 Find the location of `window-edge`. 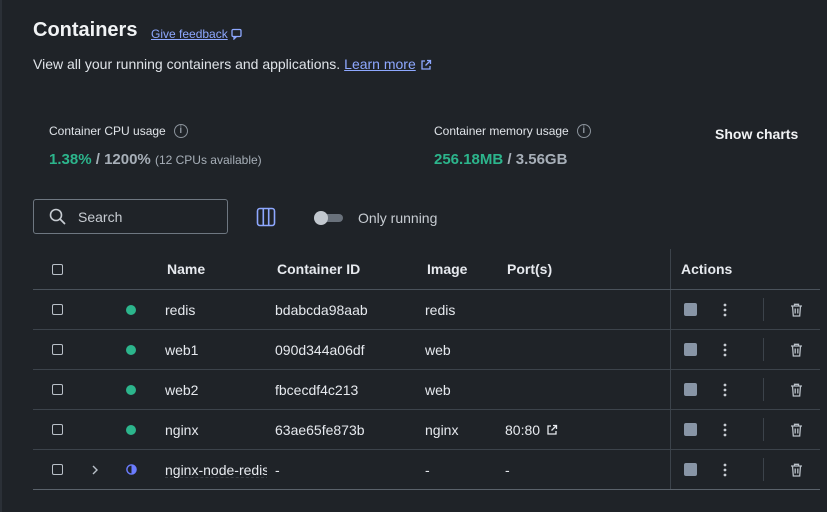

window-edge is located at coordinates (1, 256).